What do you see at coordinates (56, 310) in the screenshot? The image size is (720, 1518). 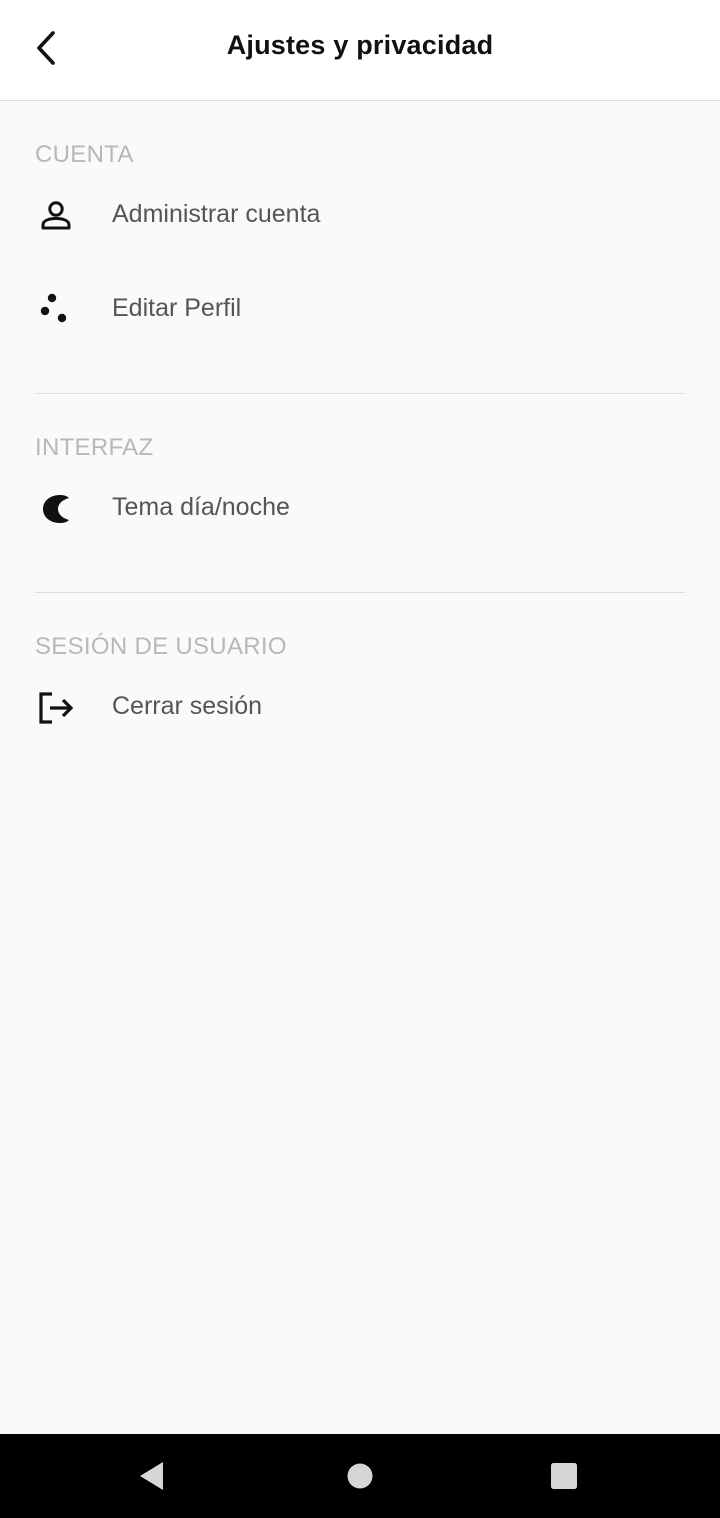 I see `dots-icon` at bounding box center [56, 310].